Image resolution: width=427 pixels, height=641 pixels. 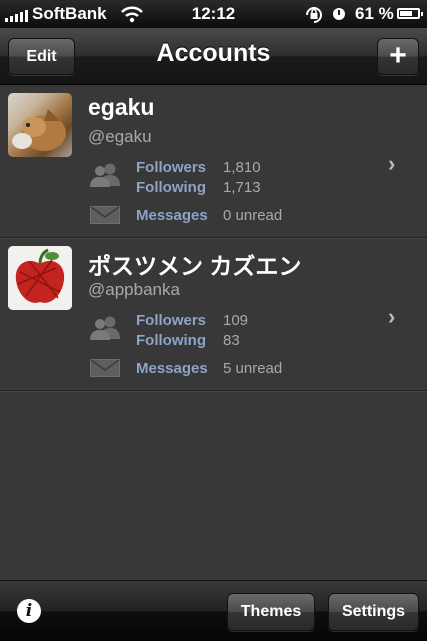 I want to click on following-count: 83, so click(x=231, y=340).